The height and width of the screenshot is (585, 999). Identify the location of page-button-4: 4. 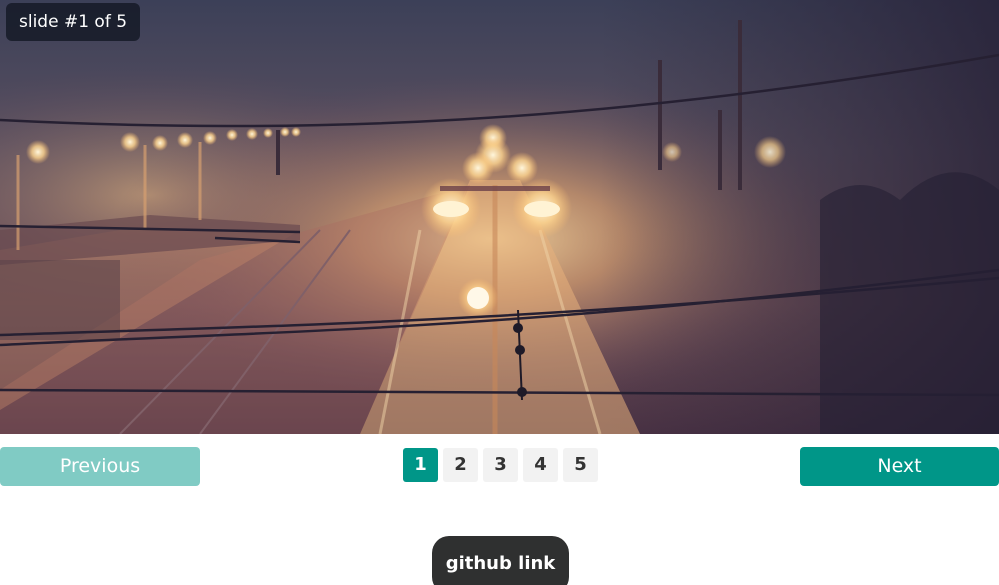
(540, 465).